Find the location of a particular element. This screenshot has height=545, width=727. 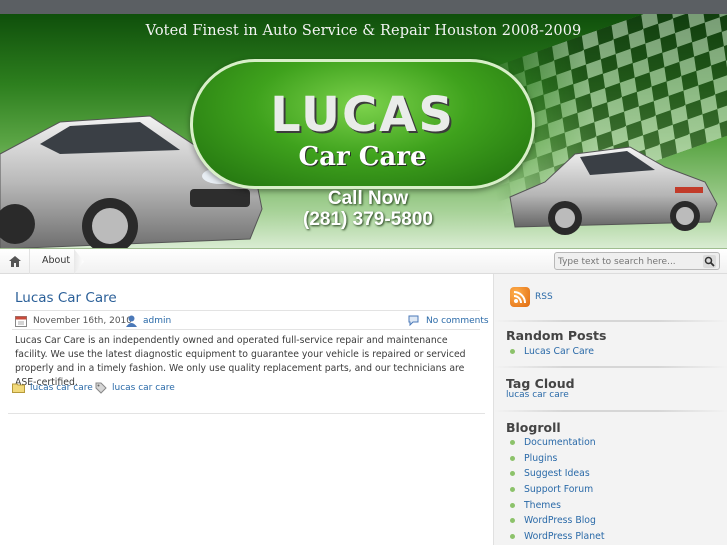

search-input is located at coordinates (628, 261).